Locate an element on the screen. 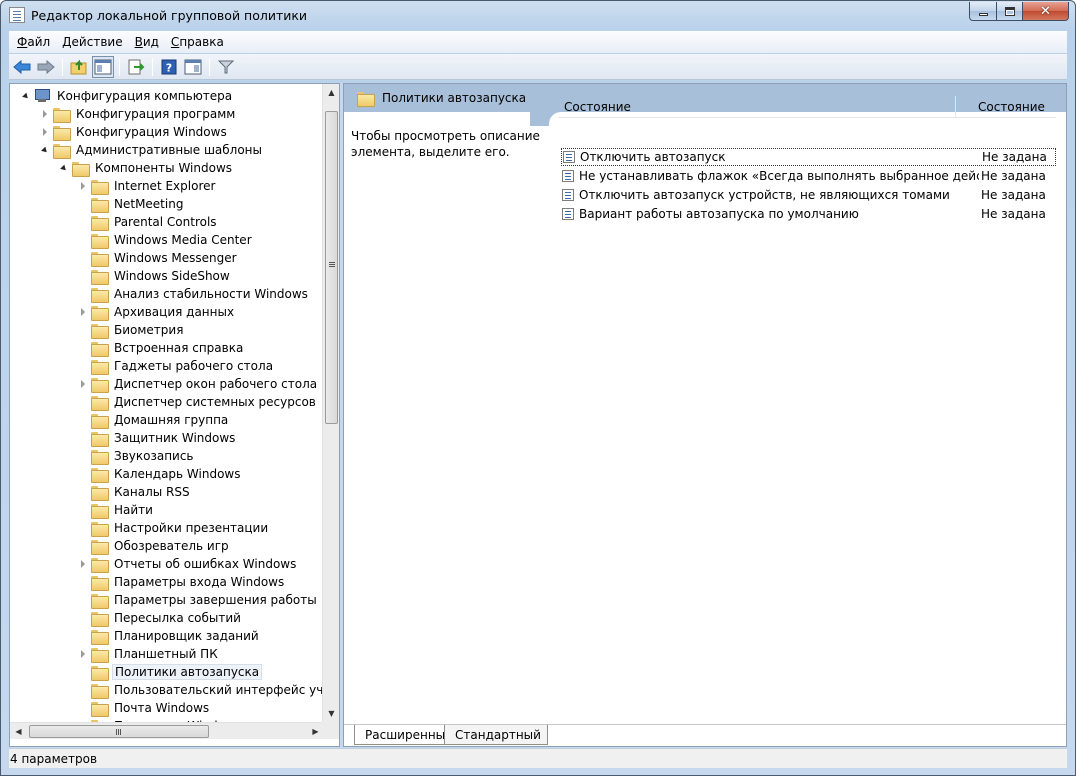 The height and width of the screenshot is (776, 1076). tree-item: Найти is located at coordinates (116, 510).